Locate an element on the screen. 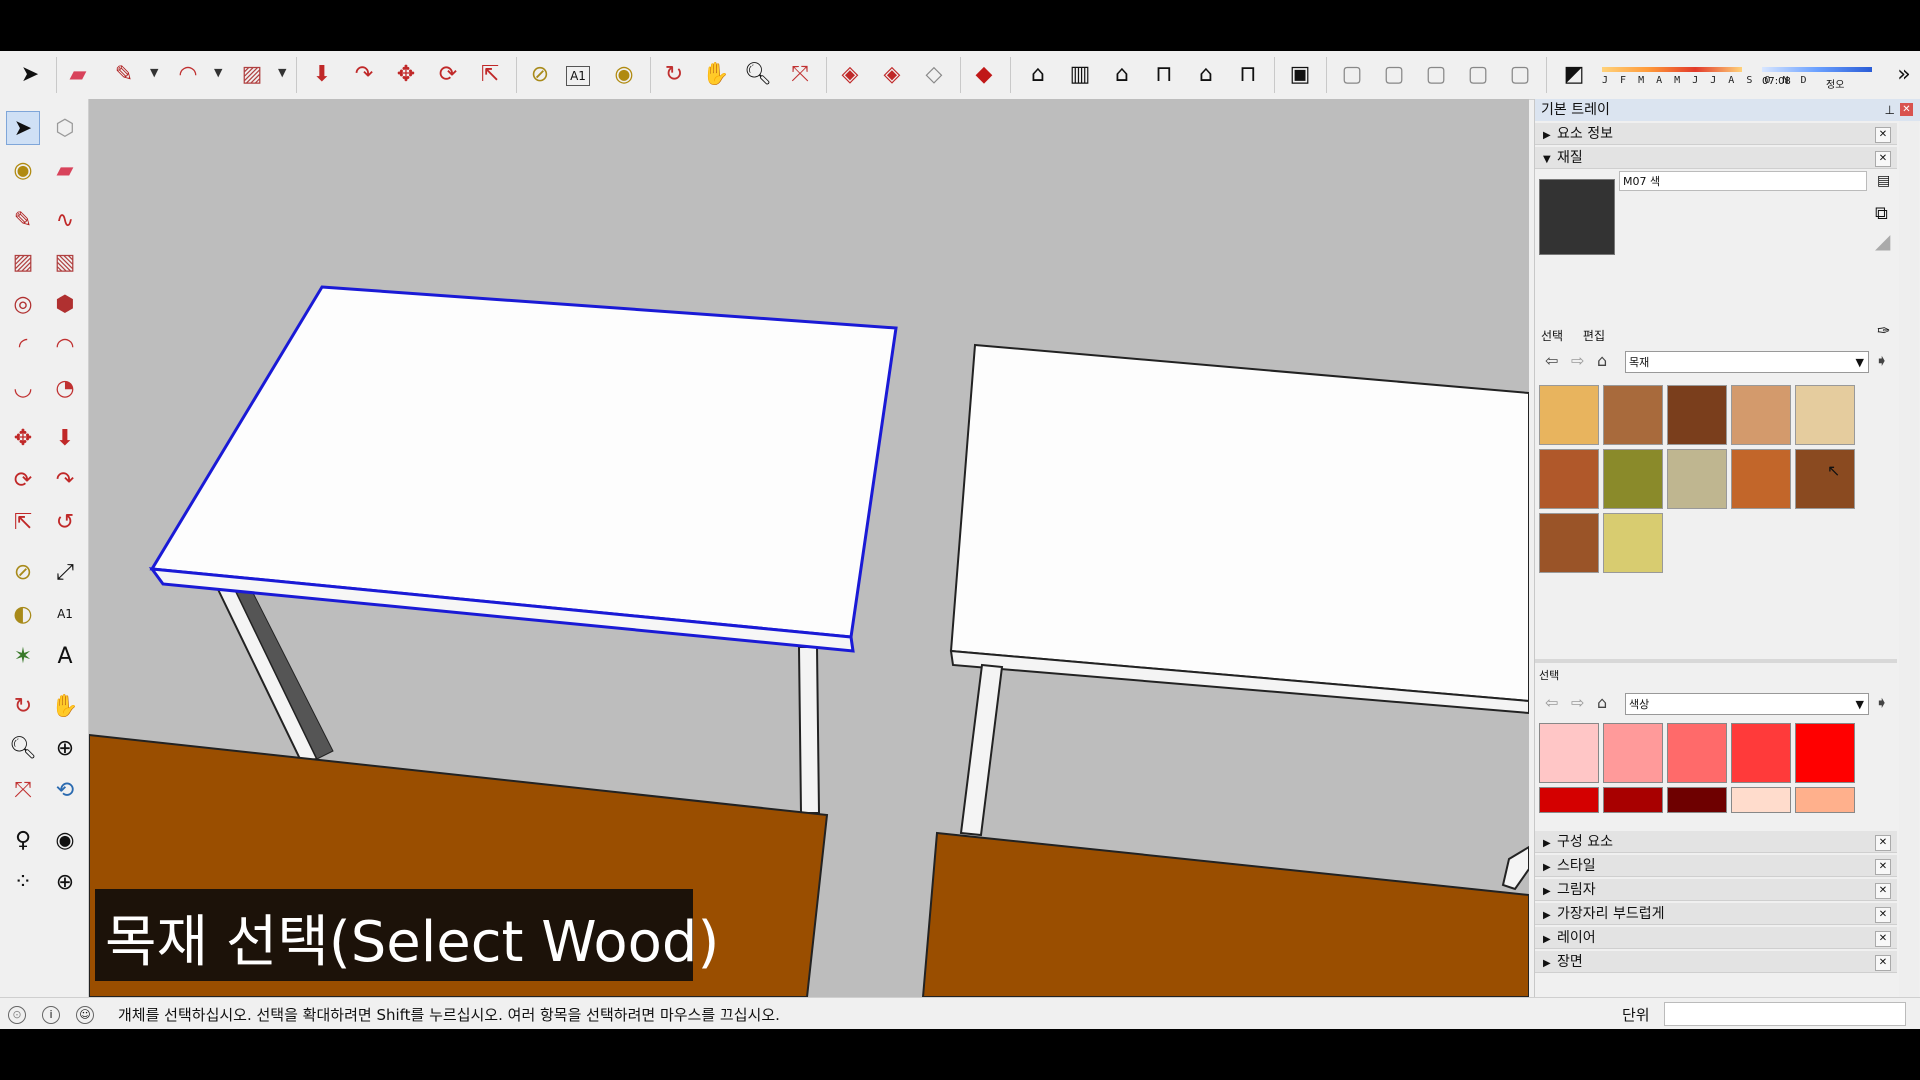  pin-icon: ⊥ is located at coordinates (1890, 110).